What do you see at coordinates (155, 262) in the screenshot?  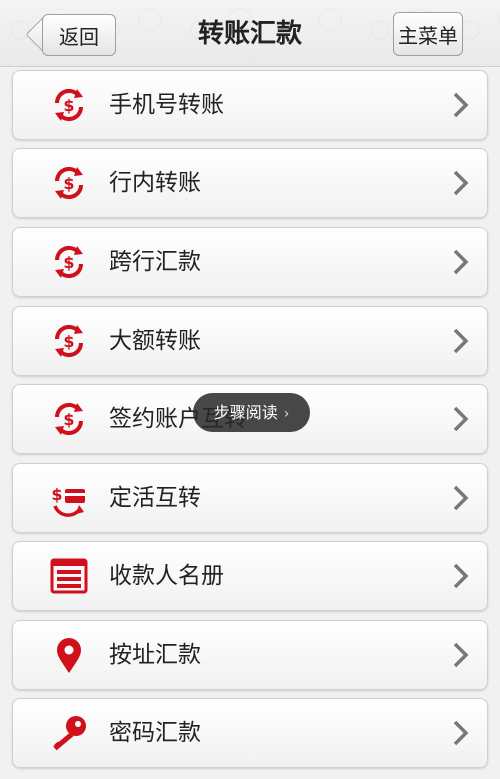 I see `menu-item-label: 跨行汇款` at bounding box center [155, 262].